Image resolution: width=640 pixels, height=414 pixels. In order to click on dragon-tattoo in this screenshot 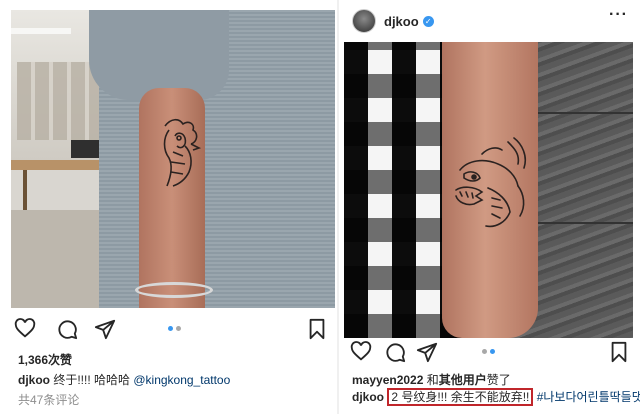, I will do `click(491, 182)`.